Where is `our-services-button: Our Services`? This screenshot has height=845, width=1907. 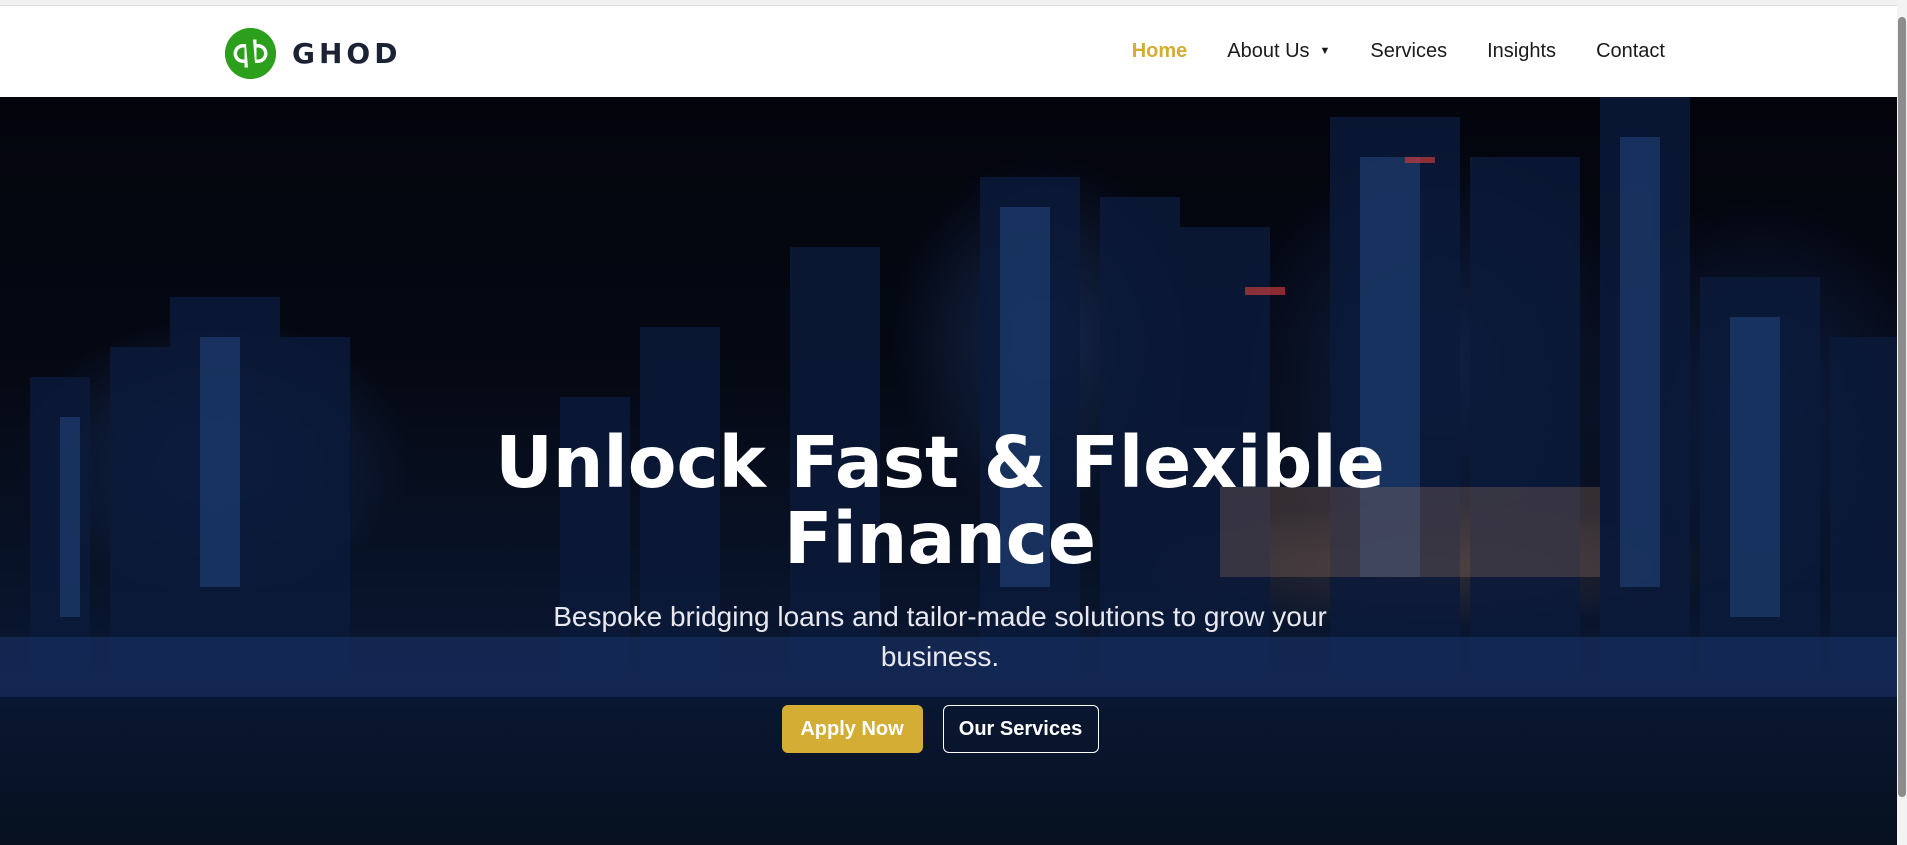
our-services-button: Our Services is located at coordinates (1020, 729).